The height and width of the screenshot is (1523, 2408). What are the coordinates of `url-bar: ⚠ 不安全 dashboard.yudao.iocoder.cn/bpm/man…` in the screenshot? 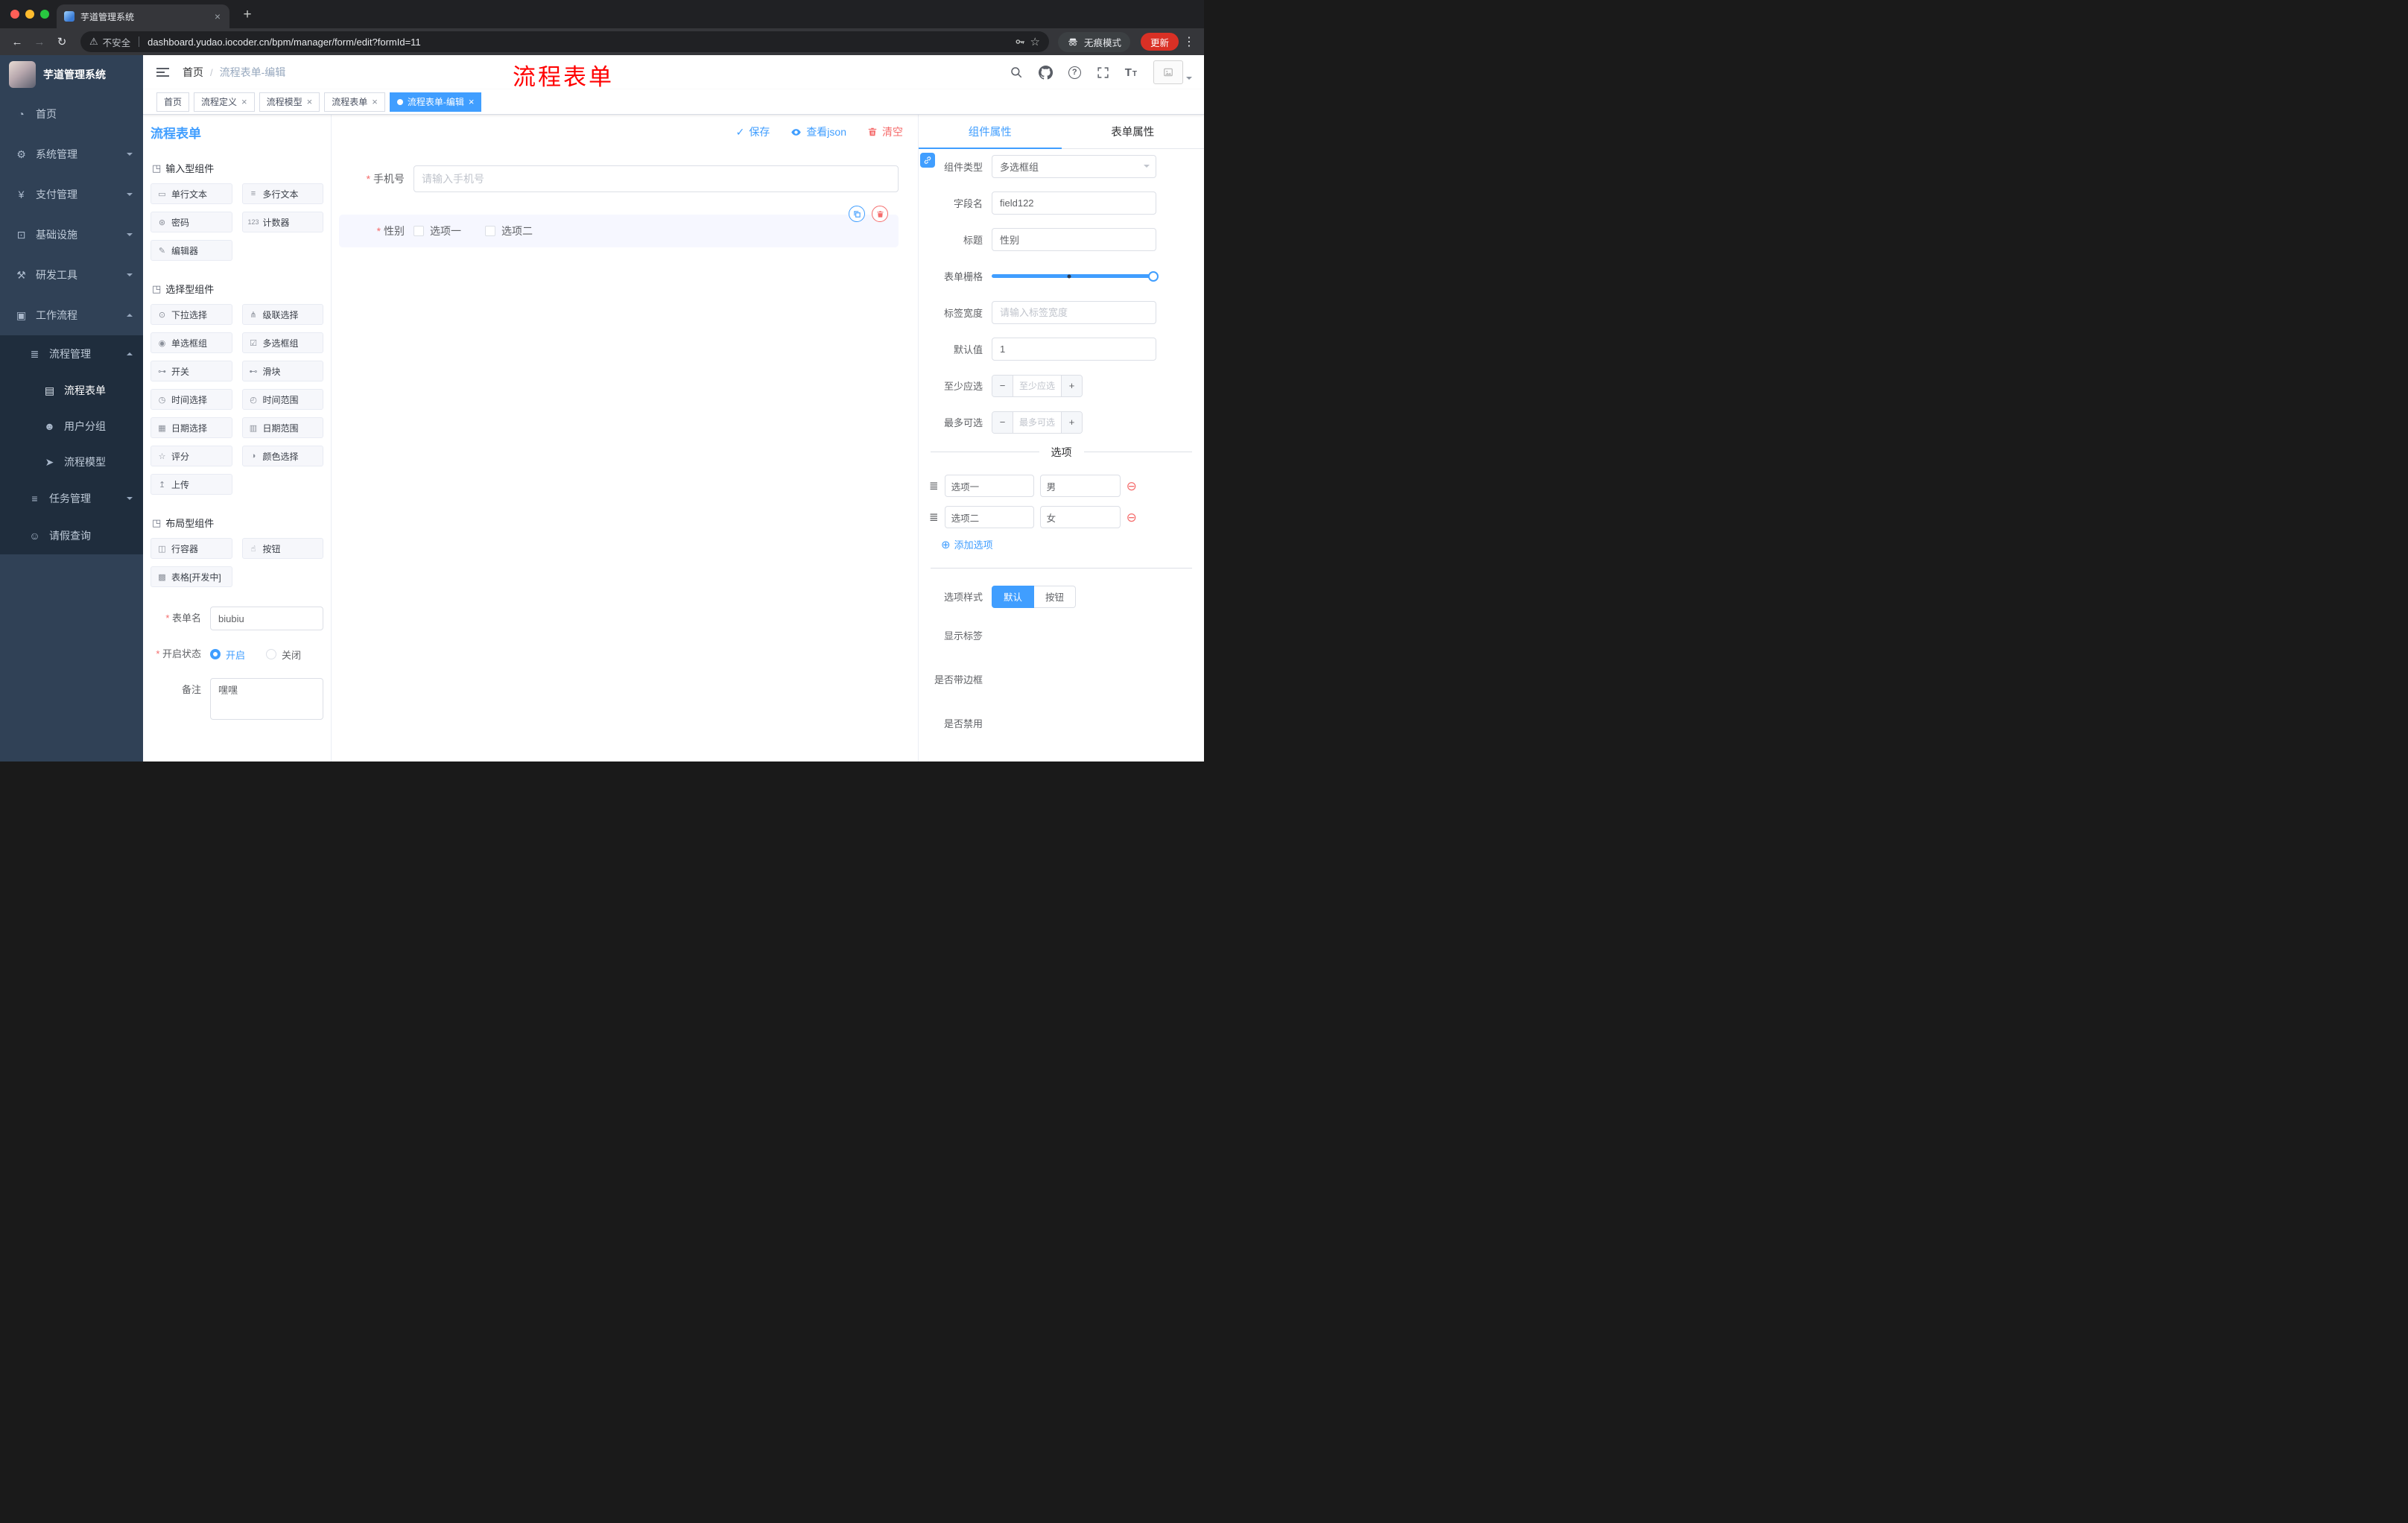 It's located at (564, 41).